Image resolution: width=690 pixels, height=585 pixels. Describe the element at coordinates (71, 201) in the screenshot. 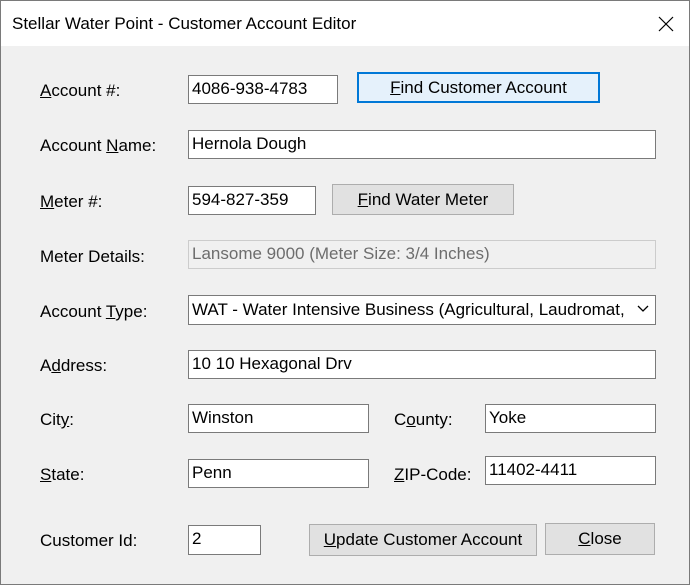

I see `meter-number-label: Meter #:` at that location.